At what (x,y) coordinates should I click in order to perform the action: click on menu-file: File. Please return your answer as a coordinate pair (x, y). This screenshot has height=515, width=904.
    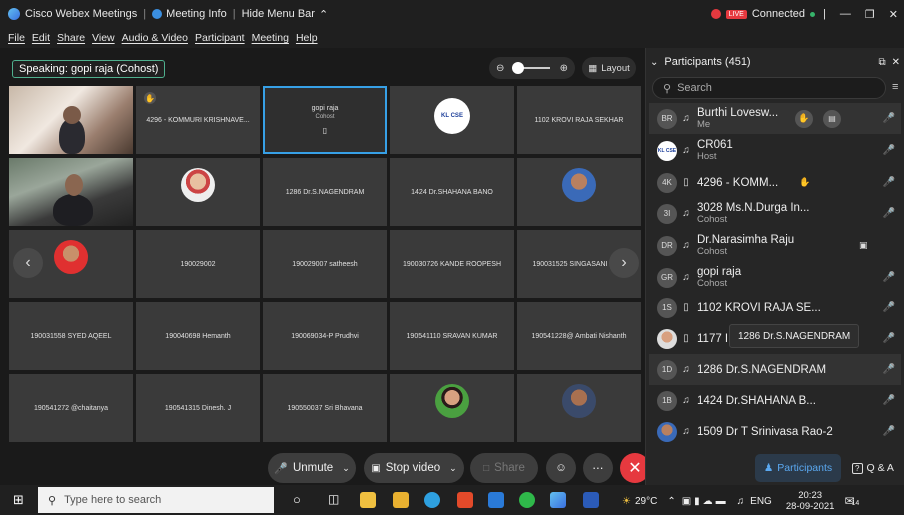
    Looking at the image, I should click on (16, 38).